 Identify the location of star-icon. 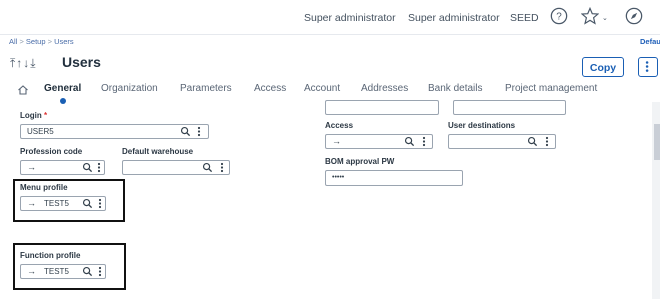
(590, 15).